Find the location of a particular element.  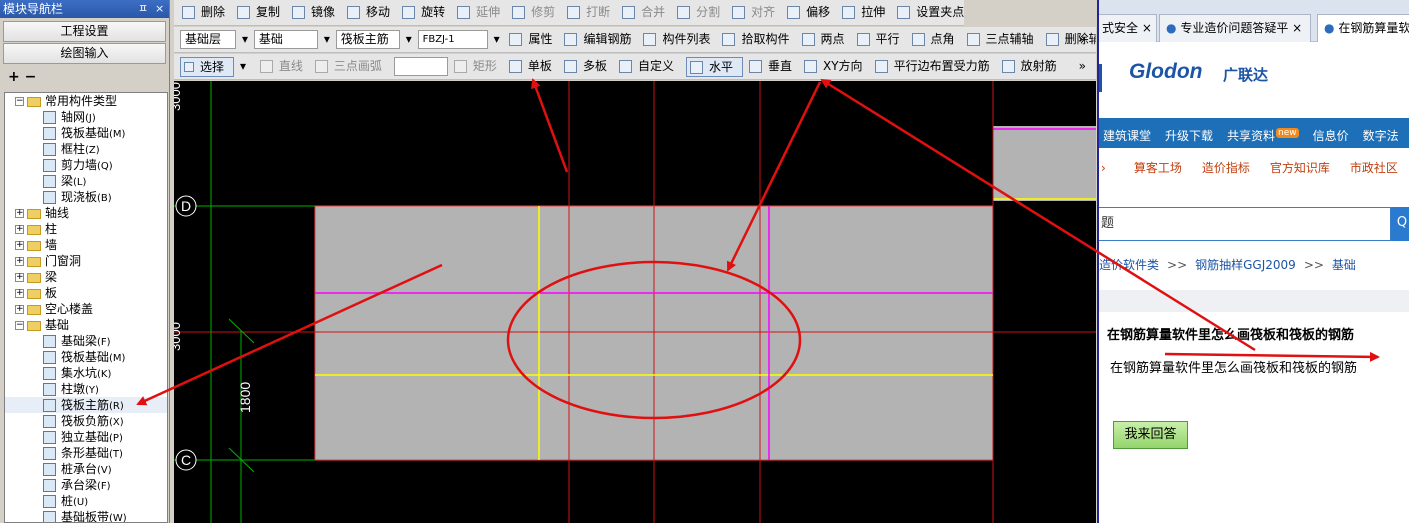

main-menu-item: 升级下载 is located at coordinates (1189, 136).